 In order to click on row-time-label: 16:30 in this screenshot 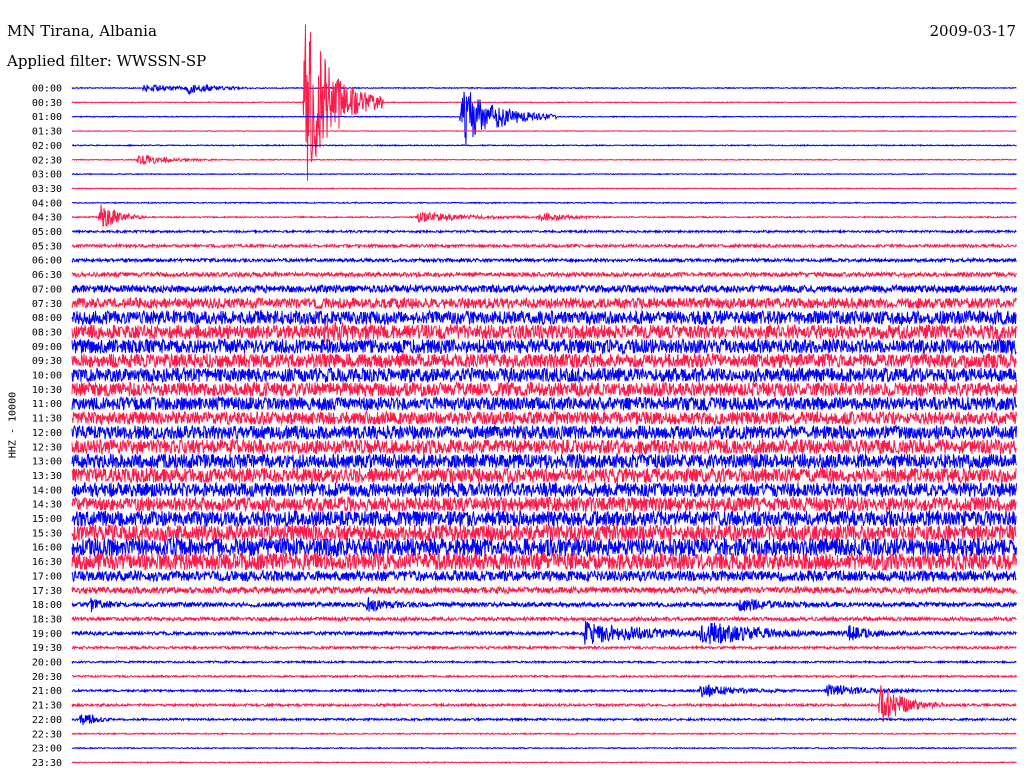, I will do `click(47, 562)`.